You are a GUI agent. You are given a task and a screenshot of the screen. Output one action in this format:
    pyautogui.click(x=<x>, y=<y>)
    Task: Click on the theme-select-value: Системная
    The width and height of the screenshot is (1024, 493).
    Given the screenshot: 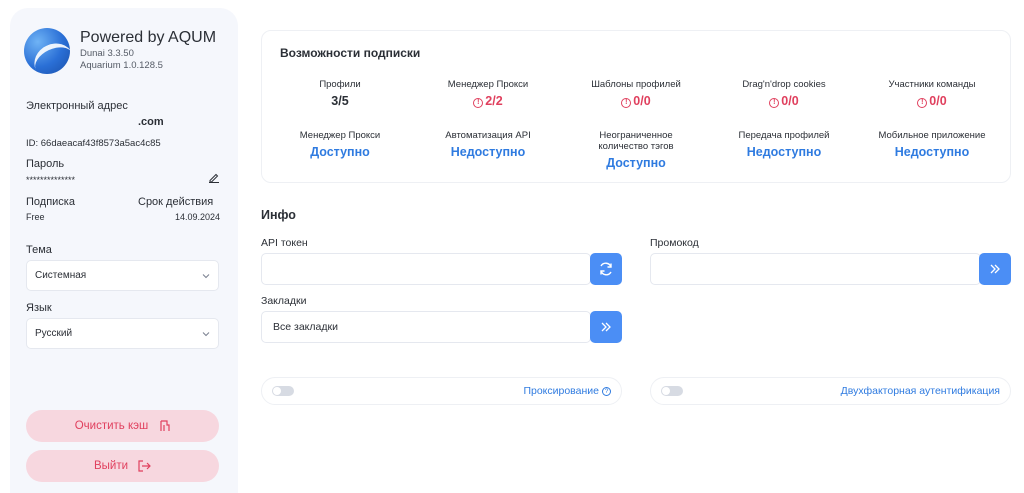 What is the action you would take?
    pyautogui.click(x=61, y=275)
    